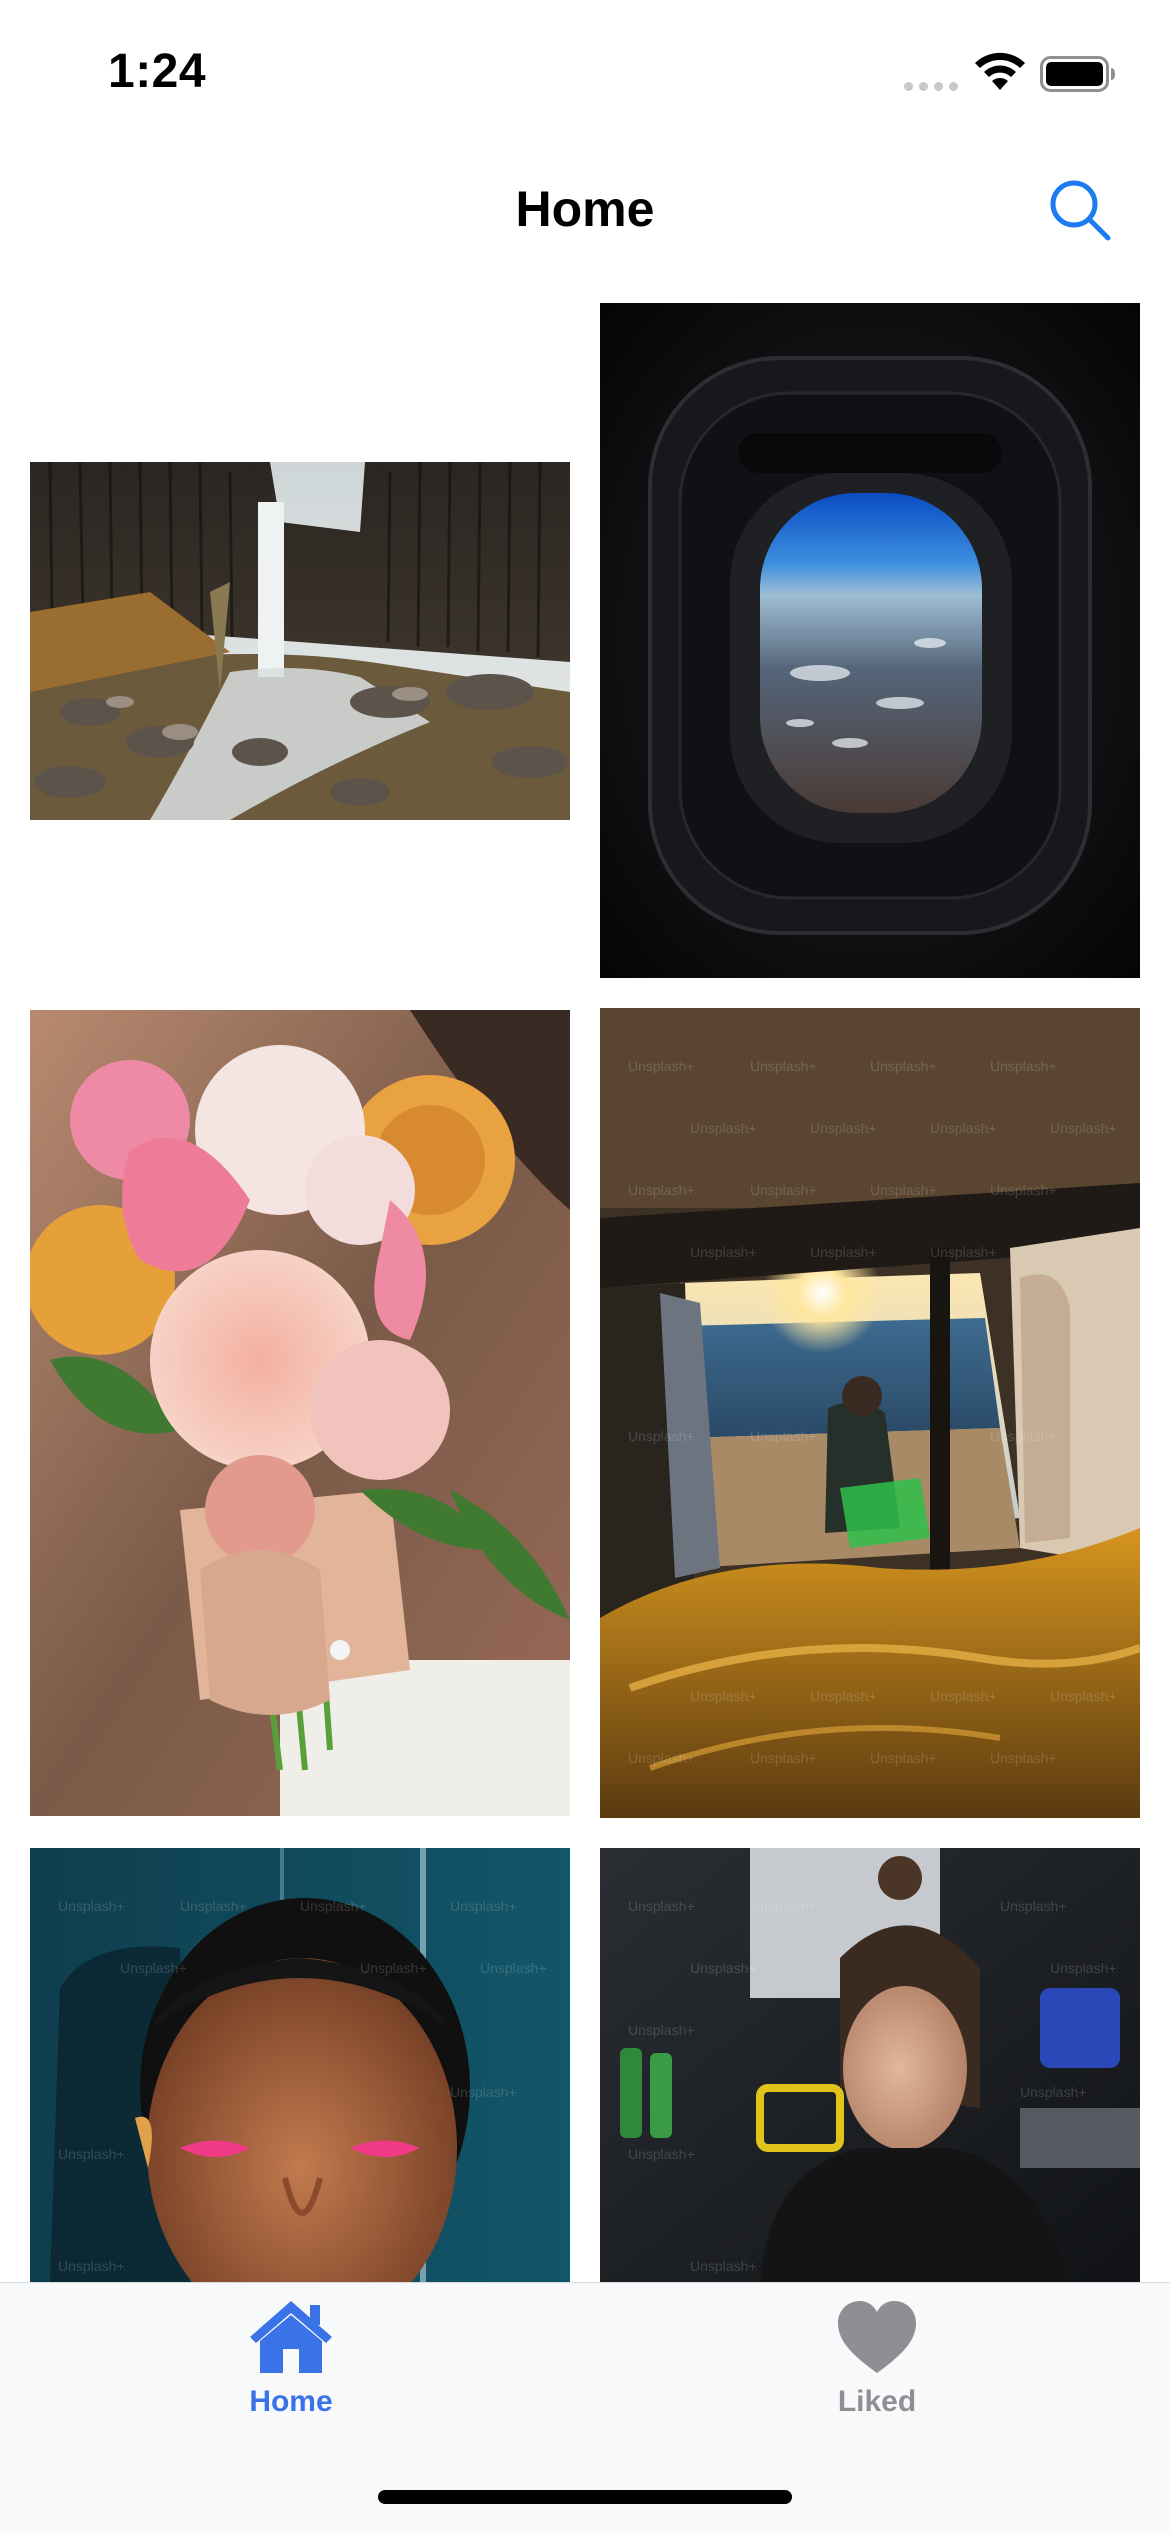 The image size is (1170, 2532). What do you see at coordinates (585, 70) in the screenshot?
I see `status-bar: 1:24` at bounding box center [585, 70].